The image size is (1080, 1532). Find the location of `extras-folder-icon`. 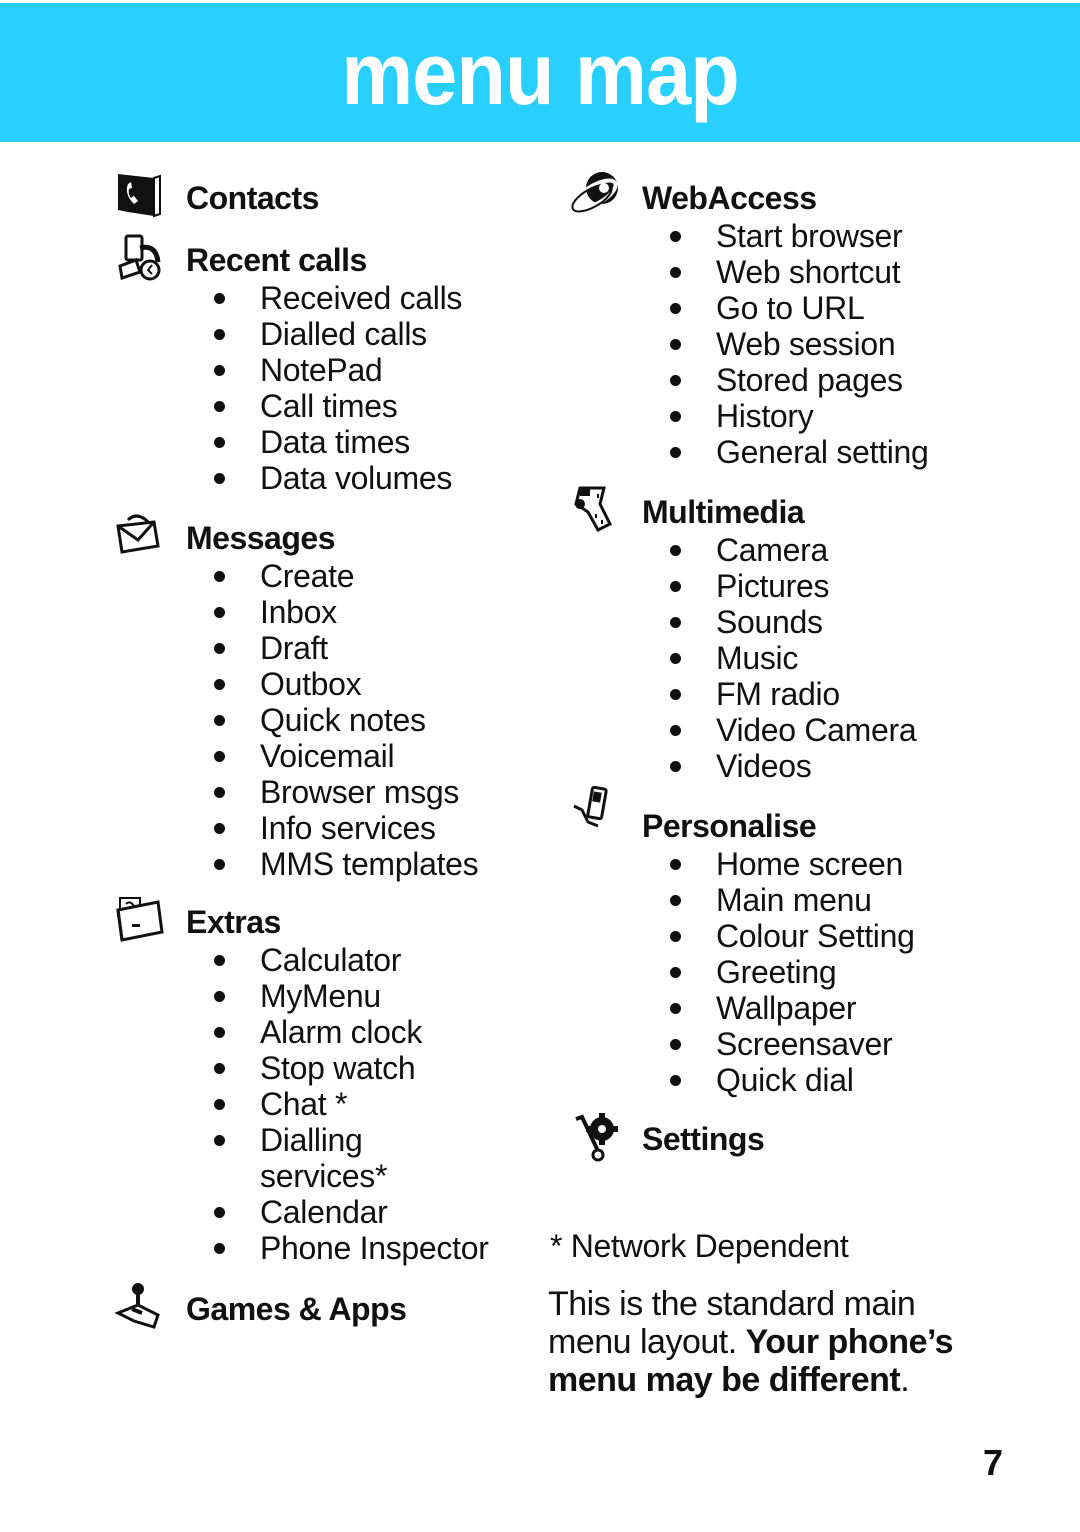

extras-folder-icon is located at coordinates (140, 919).